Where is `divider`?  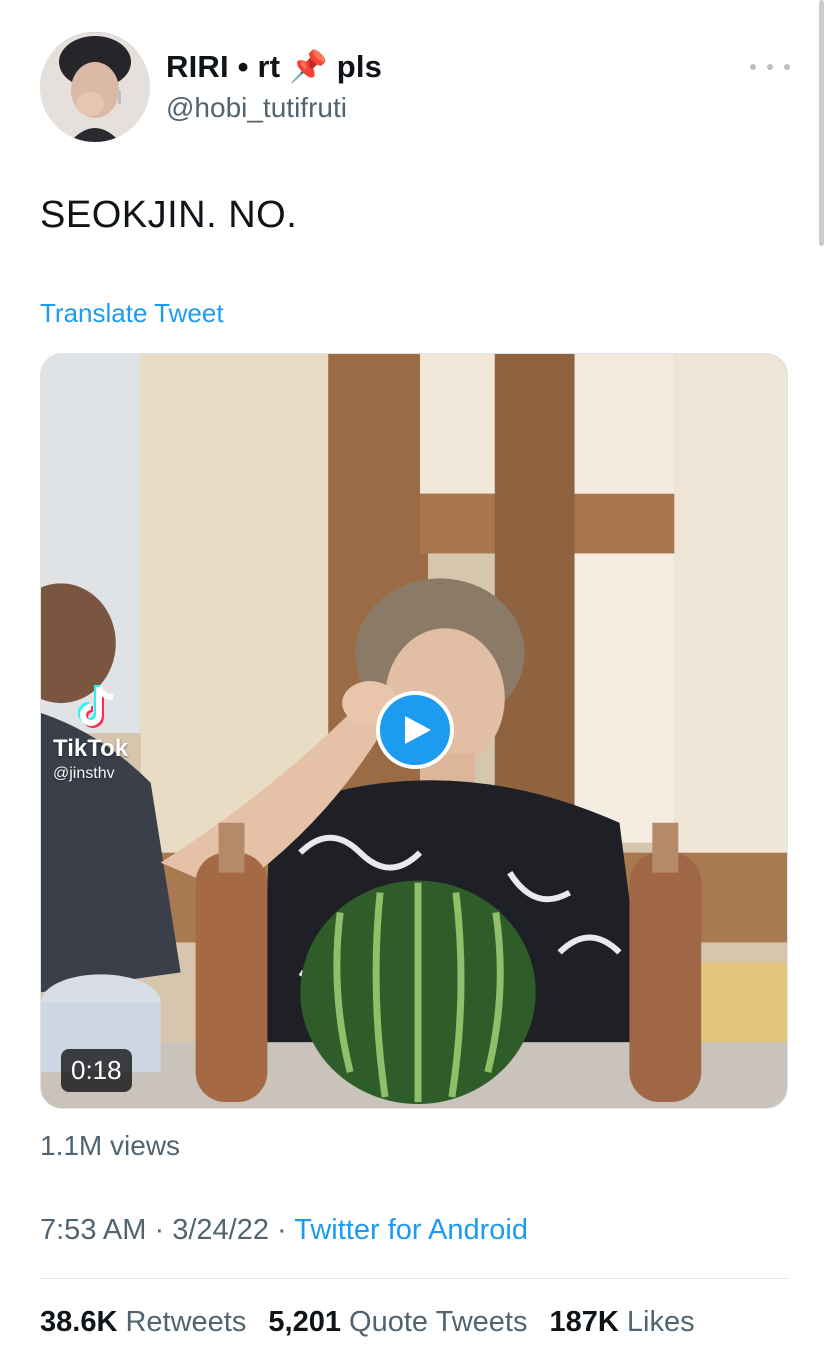
divider is located at coordinates (414, 1278).